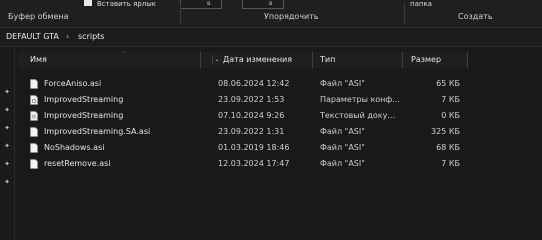 The height and width of the screenshot is (240, 542). What do you see at coordinates (291, 16) in the screenshot?
I see `organize-group-label: Упорядочить` at bounding box center [291, 16].